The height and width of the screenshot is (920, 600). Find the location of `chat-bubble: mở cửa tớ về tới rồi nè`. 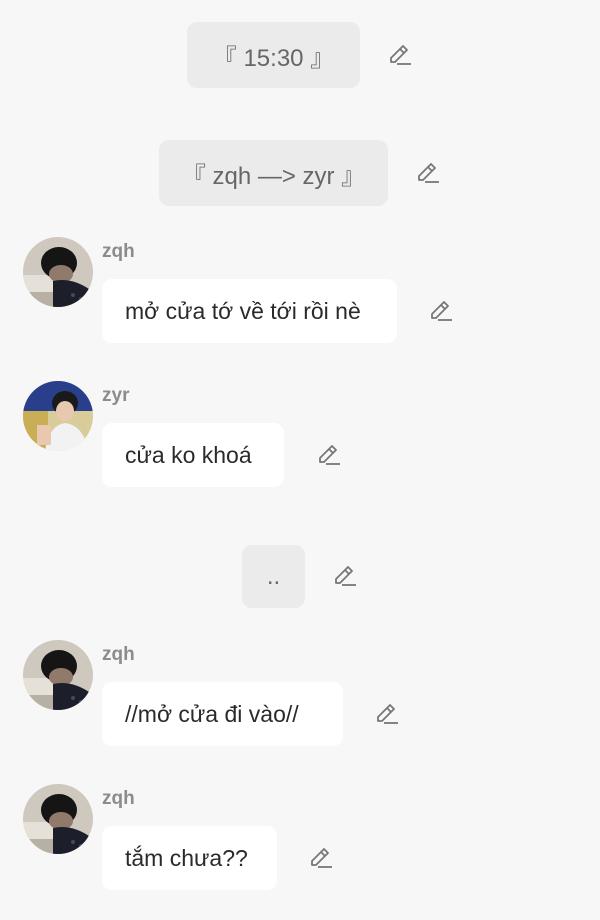

chat-bubble: mở cửa tớ về tới rồi nè is located at coordinates (249, 311).